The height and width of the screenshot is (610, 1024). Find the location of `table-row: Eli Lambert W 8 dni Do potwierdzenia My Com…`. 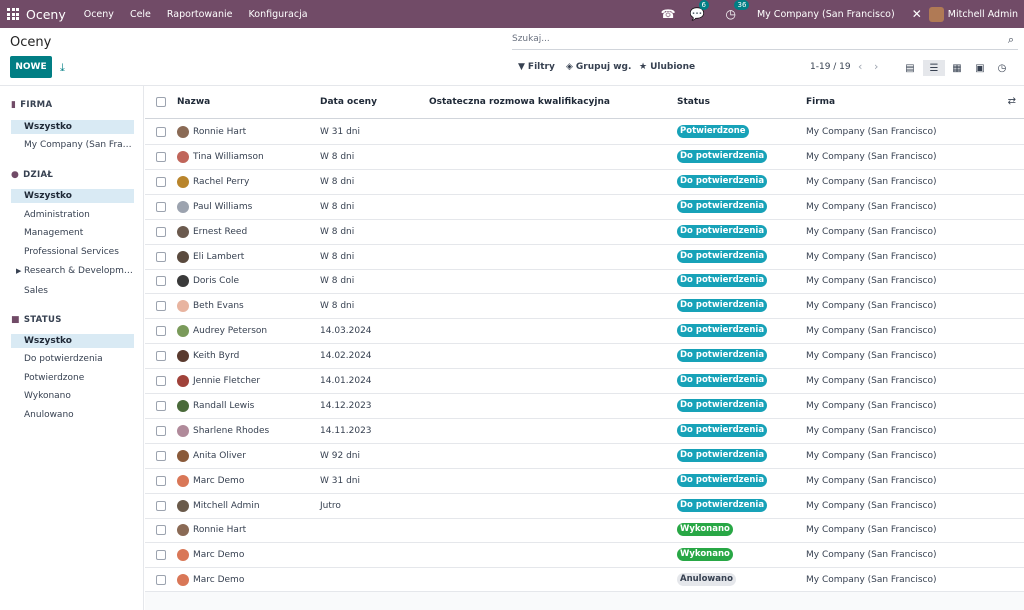

table-row: Eli Lambert W 8 dni Do potwierdzenia My Com… is located at coordinates (584, 257).